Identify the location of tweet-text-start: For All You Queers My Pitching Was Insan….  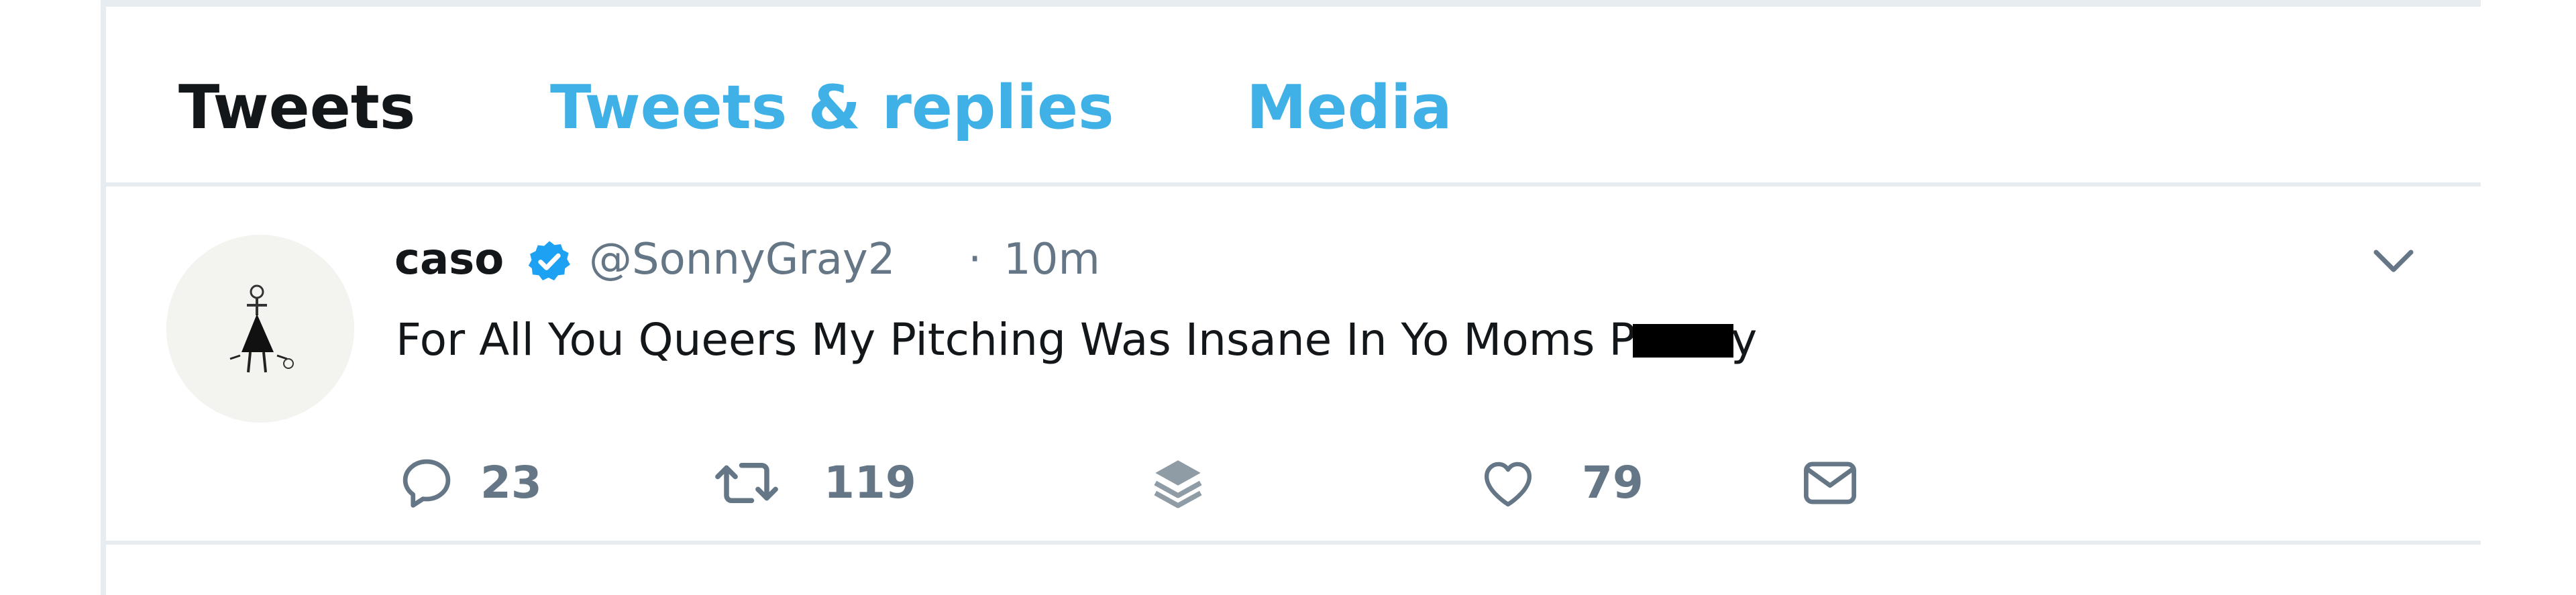
(1016, 340).